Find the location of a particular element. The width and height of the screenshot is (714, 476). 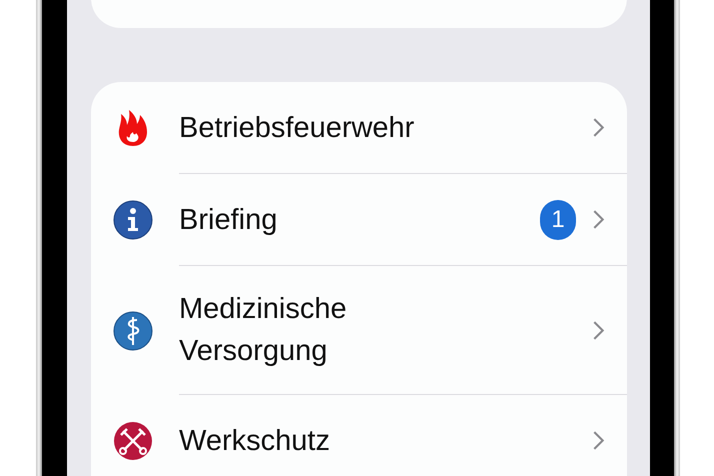

menu-label: Briefing is located at coordinates (228, 220).